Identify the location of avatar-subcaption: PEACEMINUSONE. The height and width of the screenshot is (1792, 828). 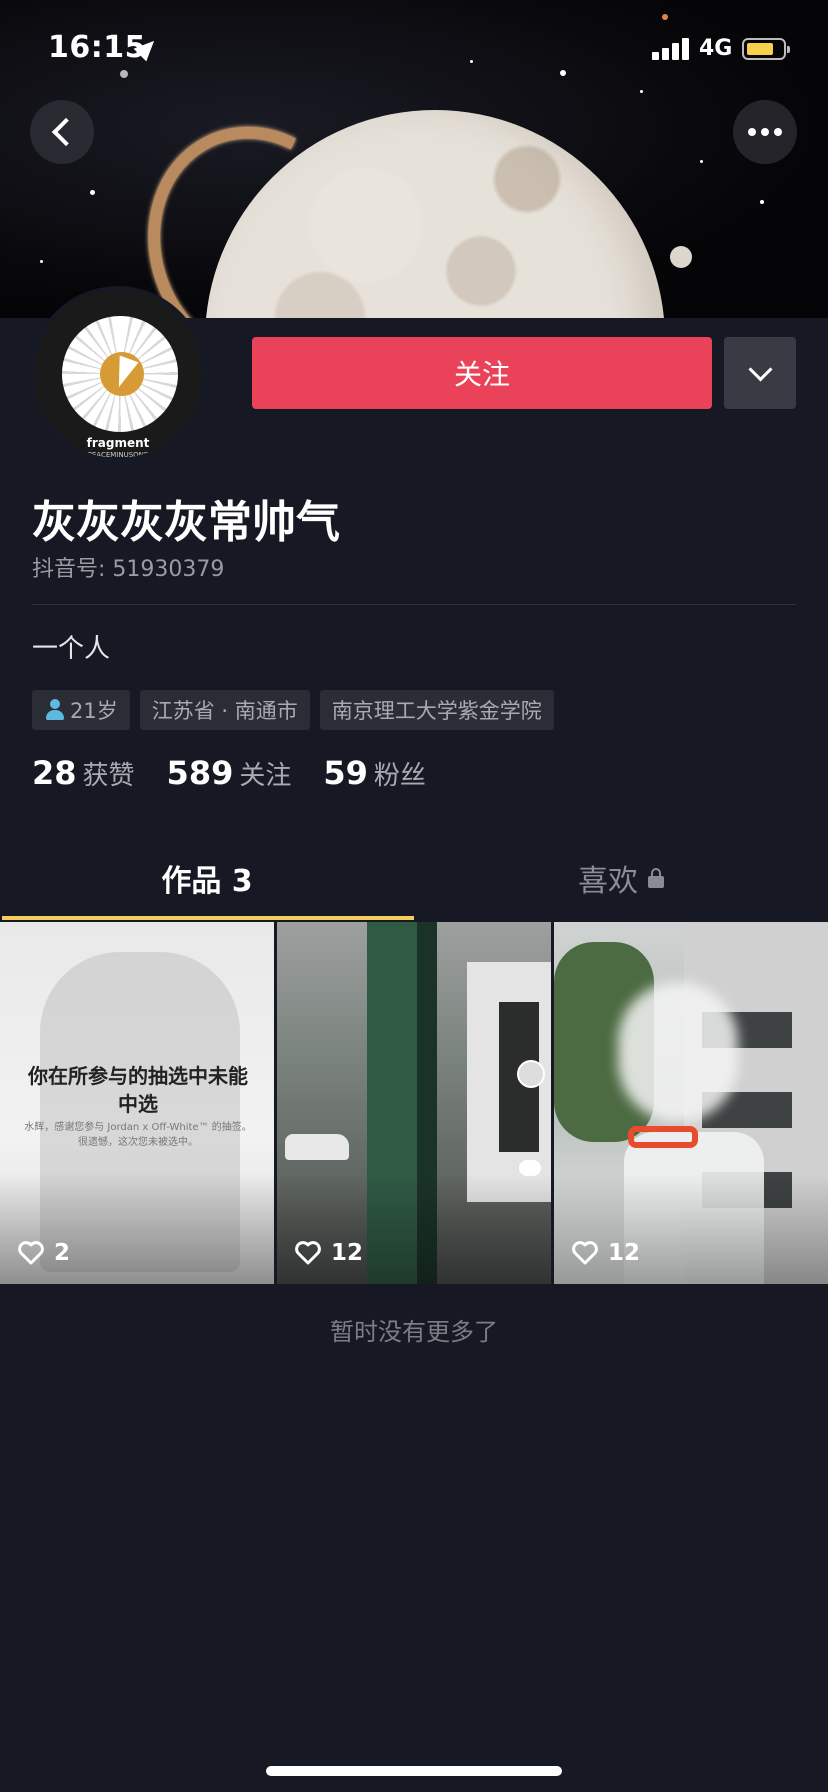
(118, 455).